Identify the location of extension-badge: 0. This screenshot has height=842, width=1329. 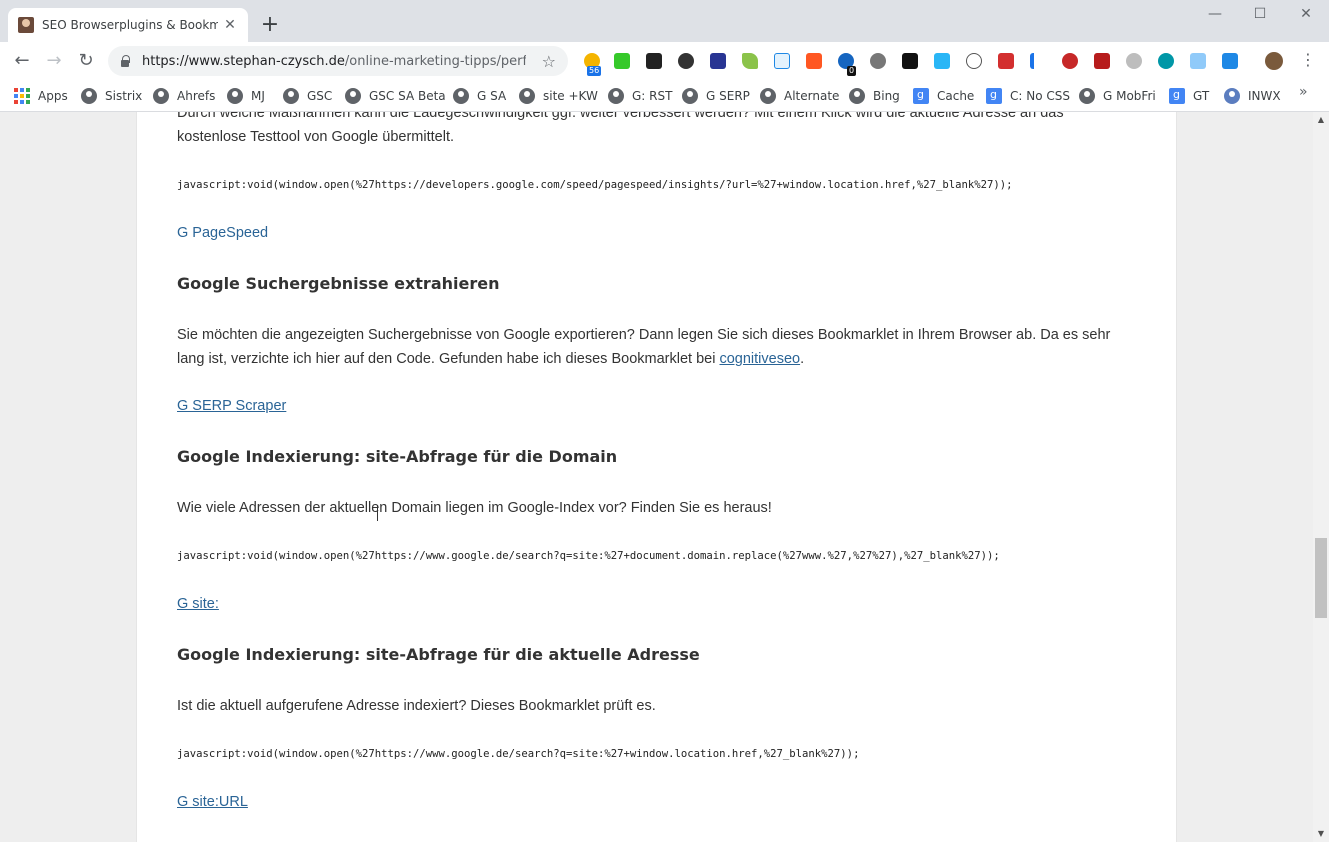
(852, 71).